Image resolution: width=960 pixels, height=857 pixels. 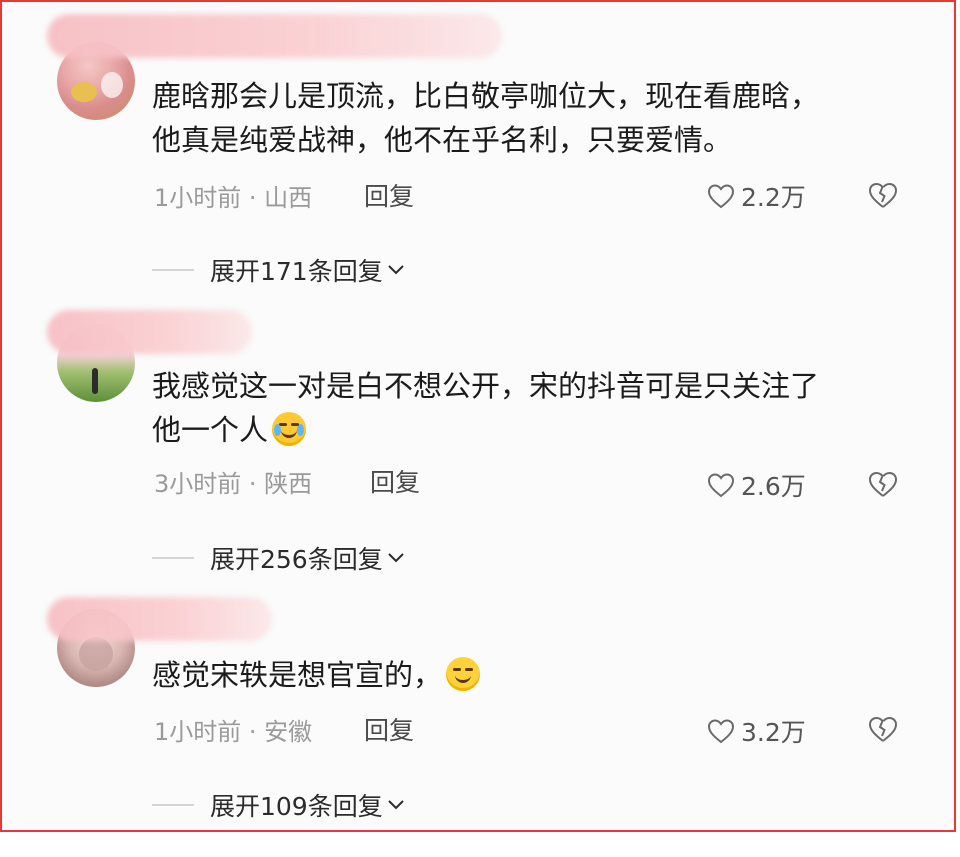 I want to click on like-button: 3.2万, so click(x=756, y=731).